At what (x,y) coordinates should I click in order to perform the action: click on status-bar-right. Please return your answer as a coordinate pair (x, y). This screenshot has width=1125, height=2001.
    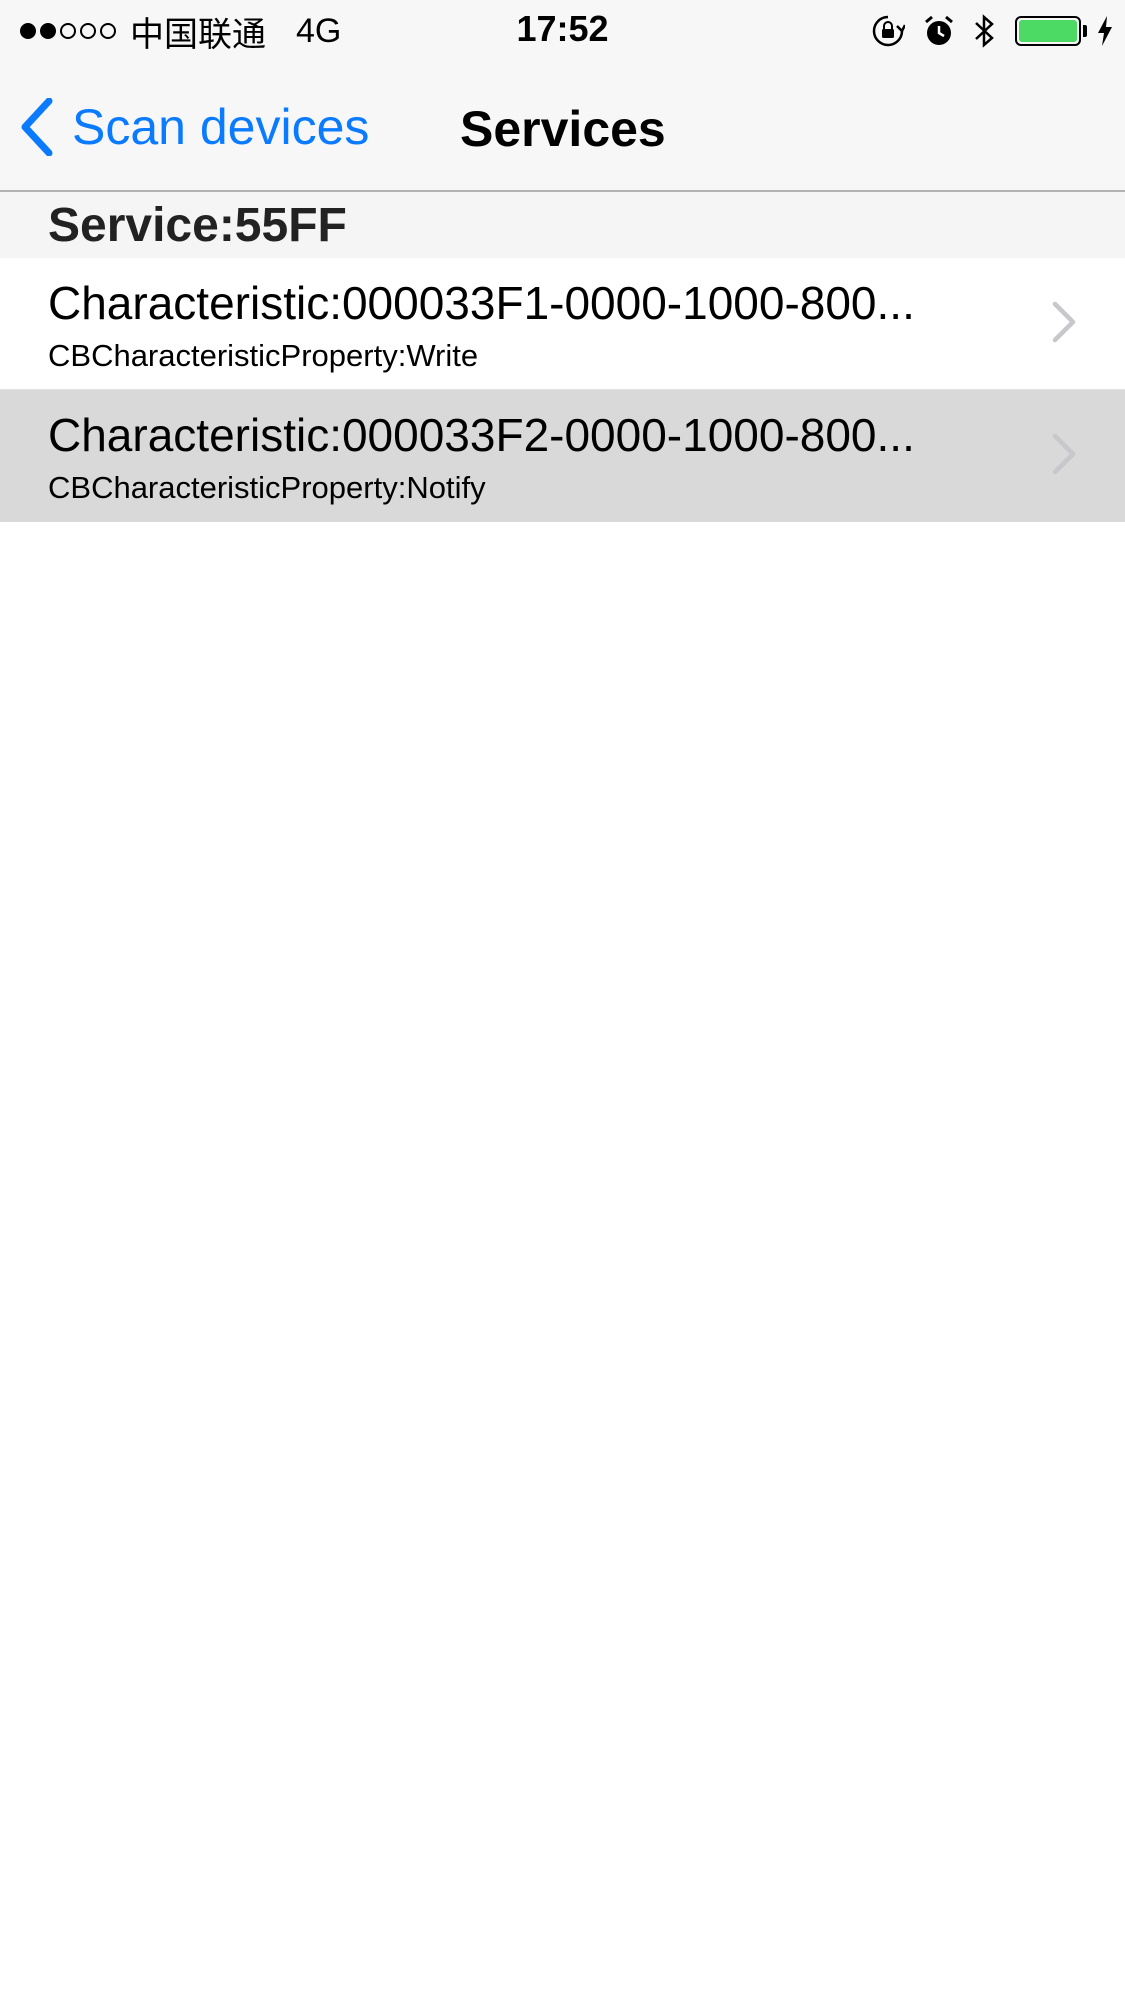
    Looking at the image, I should click on (983, 31).